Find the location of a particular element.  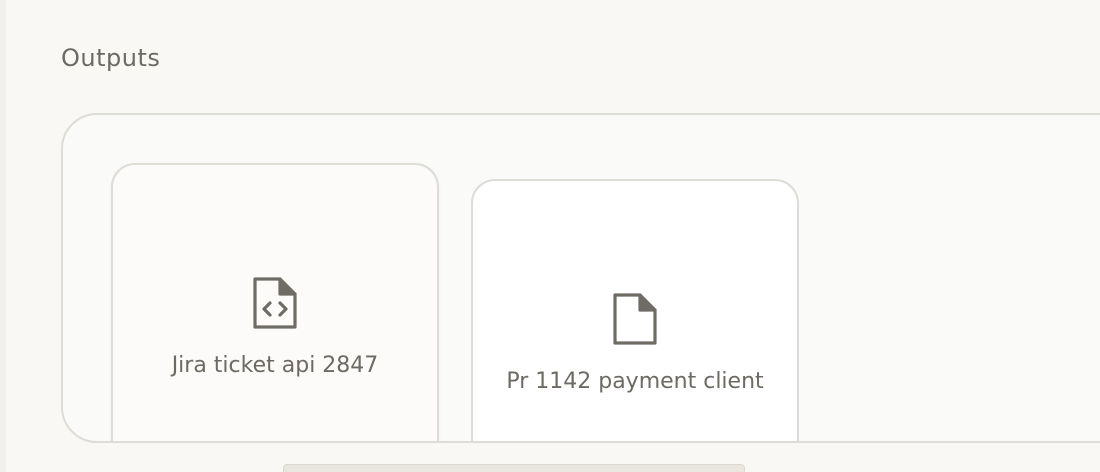

bottom-input-bar-edge is located at coordinates (514, 468).